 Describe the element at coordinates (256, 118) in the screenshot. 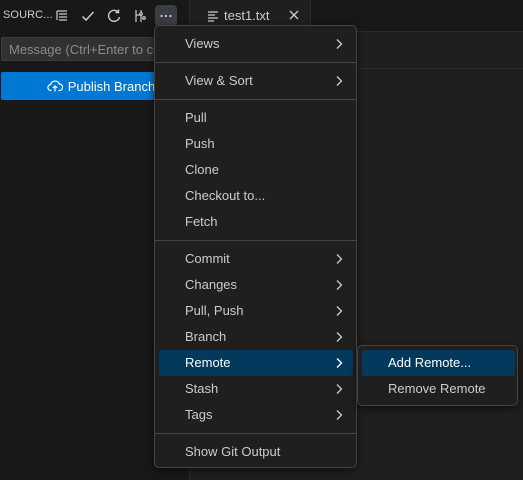

I see `menu-item-pull: Pull` at that location.